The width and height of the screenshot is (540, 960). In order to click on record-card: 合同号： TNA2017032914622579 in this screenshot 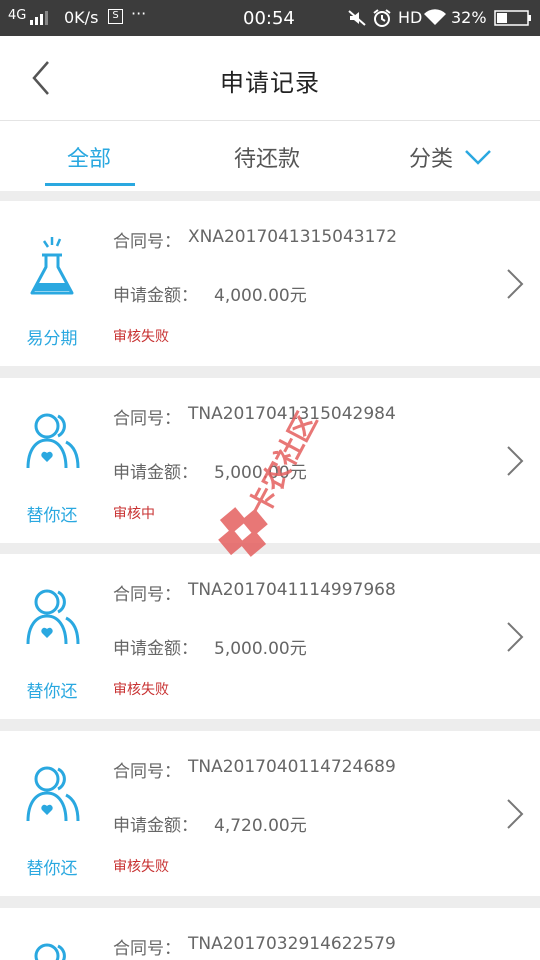, I will do `click(270, 934)`.